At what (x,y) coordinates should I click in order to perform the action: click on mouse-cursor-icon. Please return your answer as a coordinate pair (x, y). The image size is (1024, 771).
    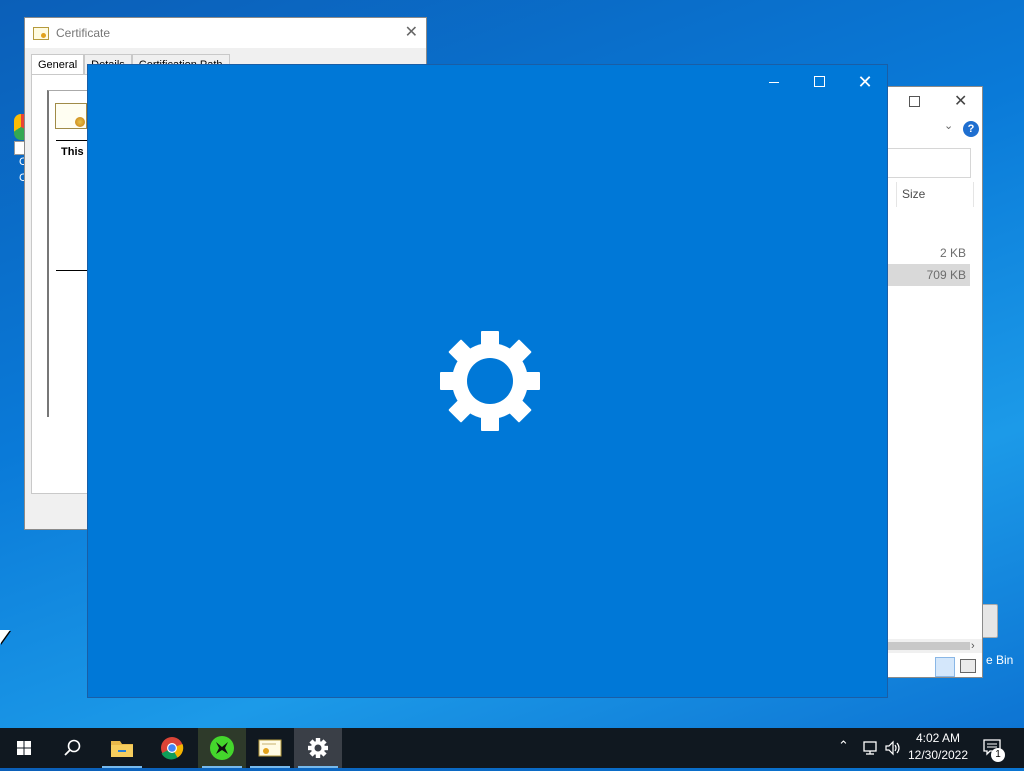
    Looking at the image, I should click on (5, 637).